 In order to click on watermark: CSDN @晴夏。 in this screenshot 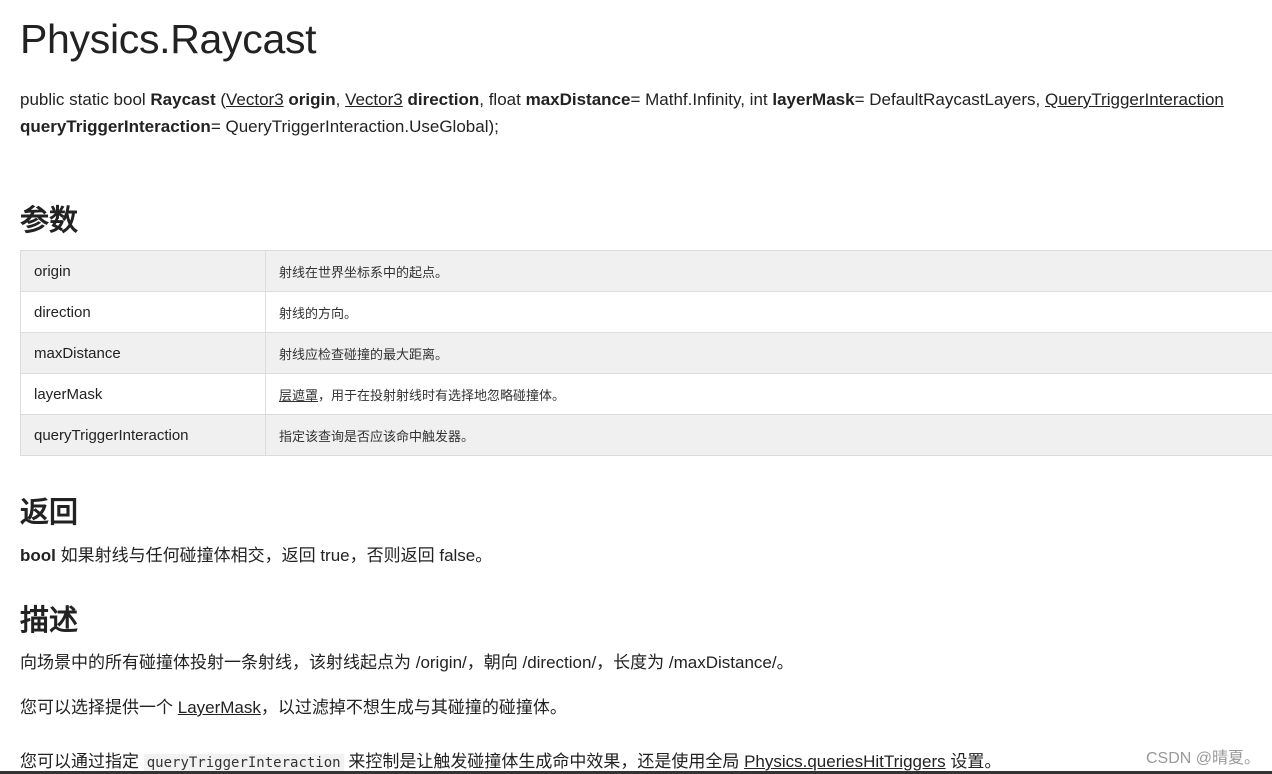, I will do `click(1202, 758)`.